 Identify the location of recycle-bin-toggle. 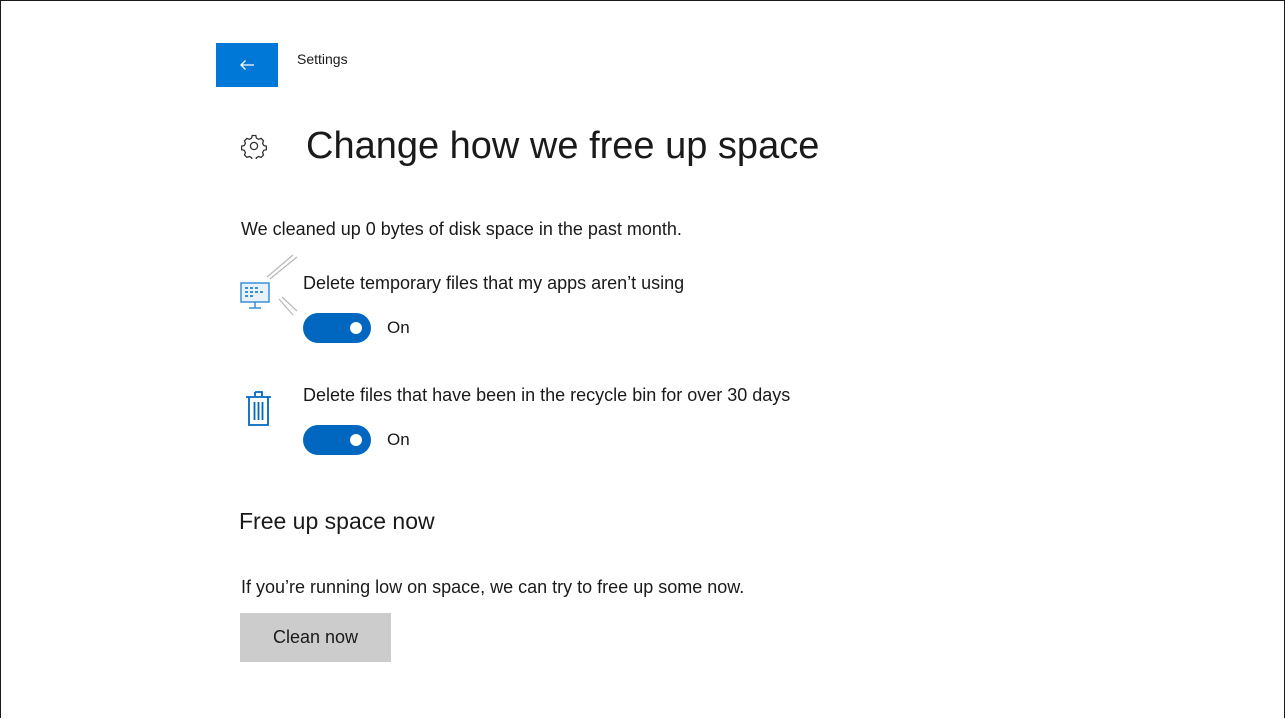
(337, 440).